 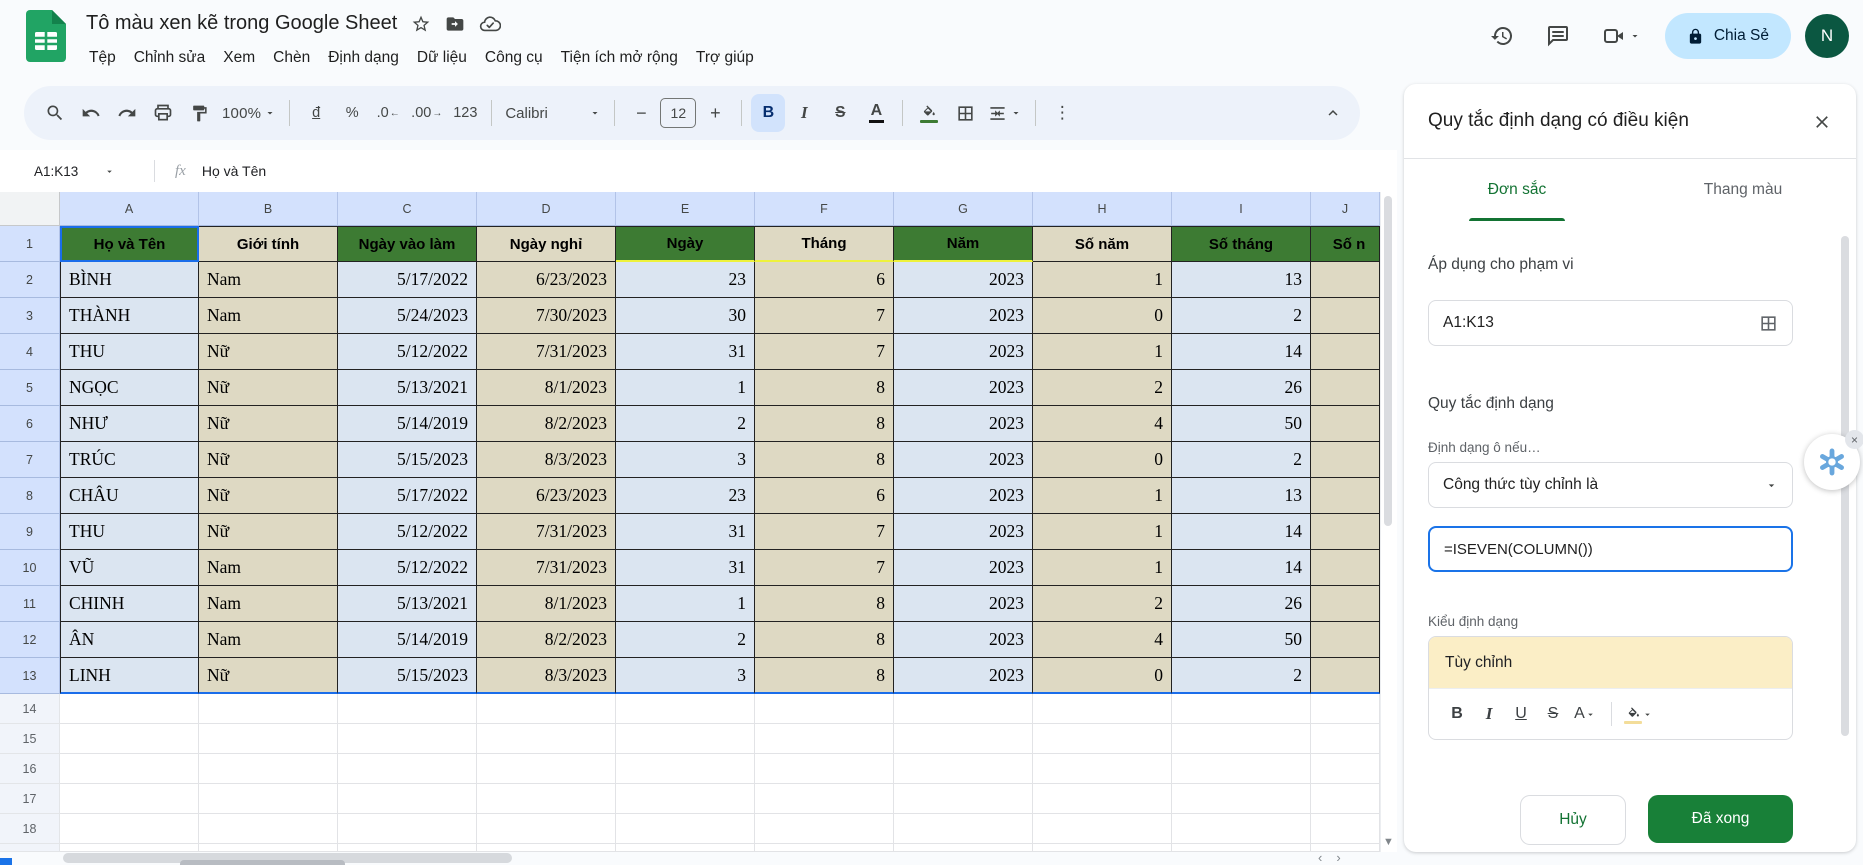 What do you see at coordinates (262, 862) in the screenshot?
I see `sheet-tab-fragment` at bounding box center [262, 862].